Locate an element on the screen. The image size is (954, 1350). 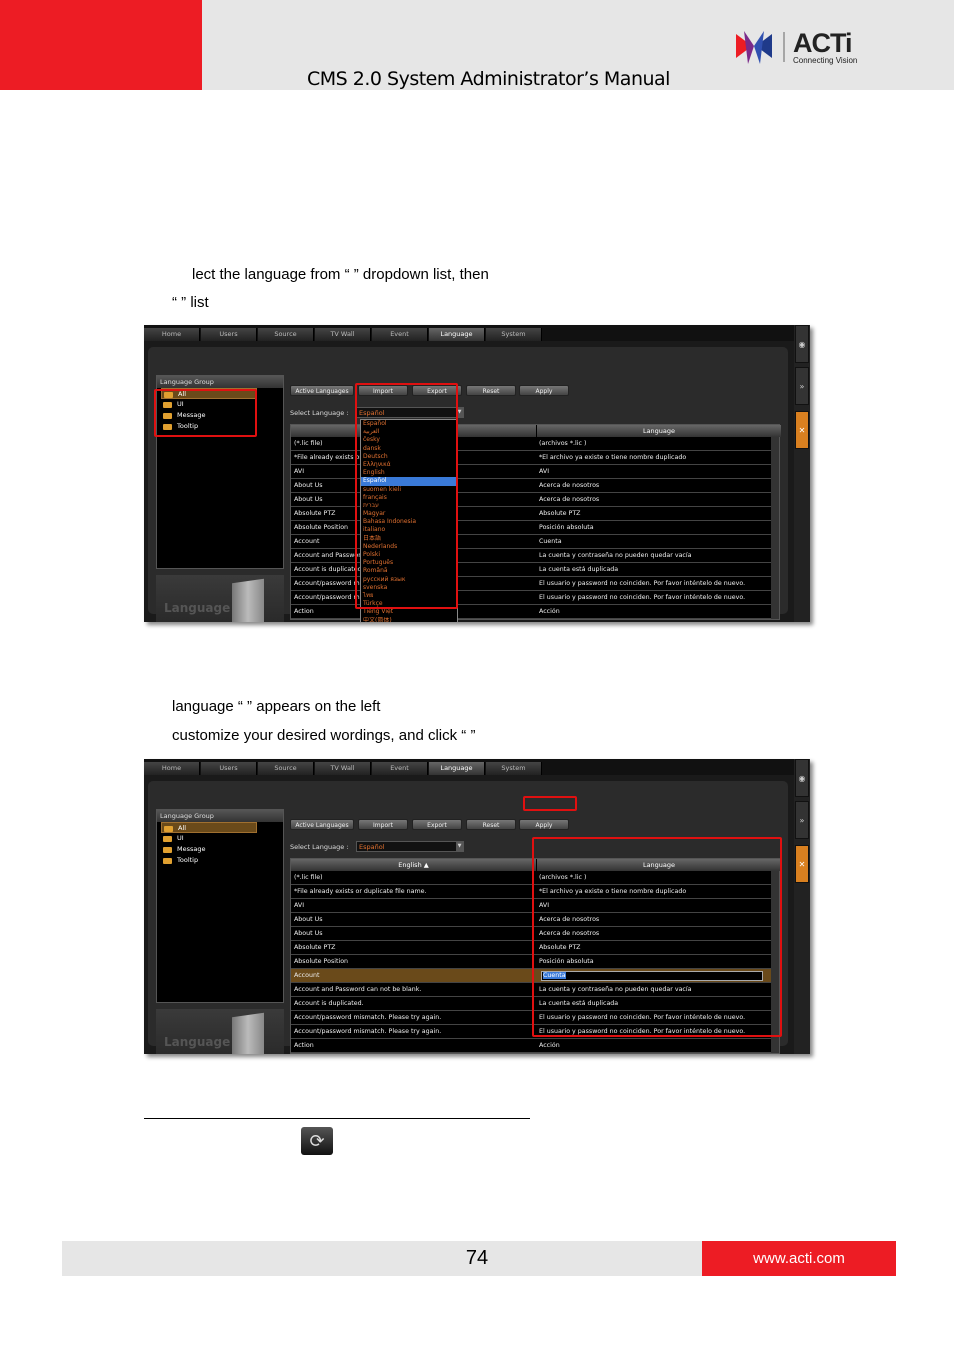
english-cell: Account is duplicated. is located at coordinates (329, 1003).